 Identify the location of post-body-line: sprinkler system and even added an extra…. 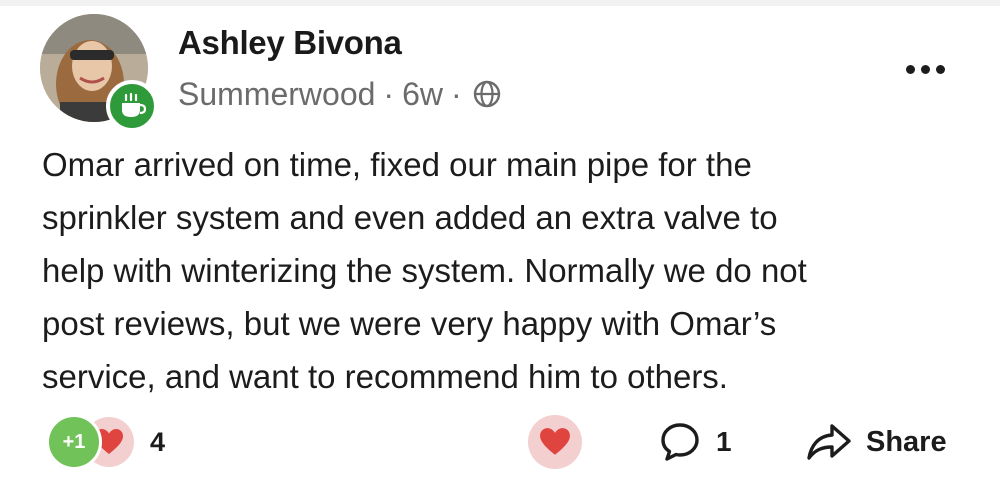
(410, 217).